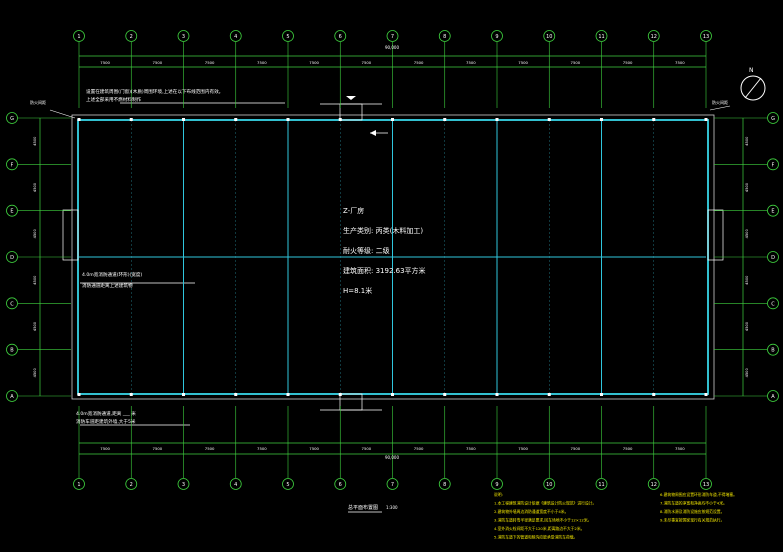 The height and width of the screenshot is (552, 783). Describe the element at coordinates (496, 37) in the screenshot. I see `axis-label-top-9: 9` at that location.